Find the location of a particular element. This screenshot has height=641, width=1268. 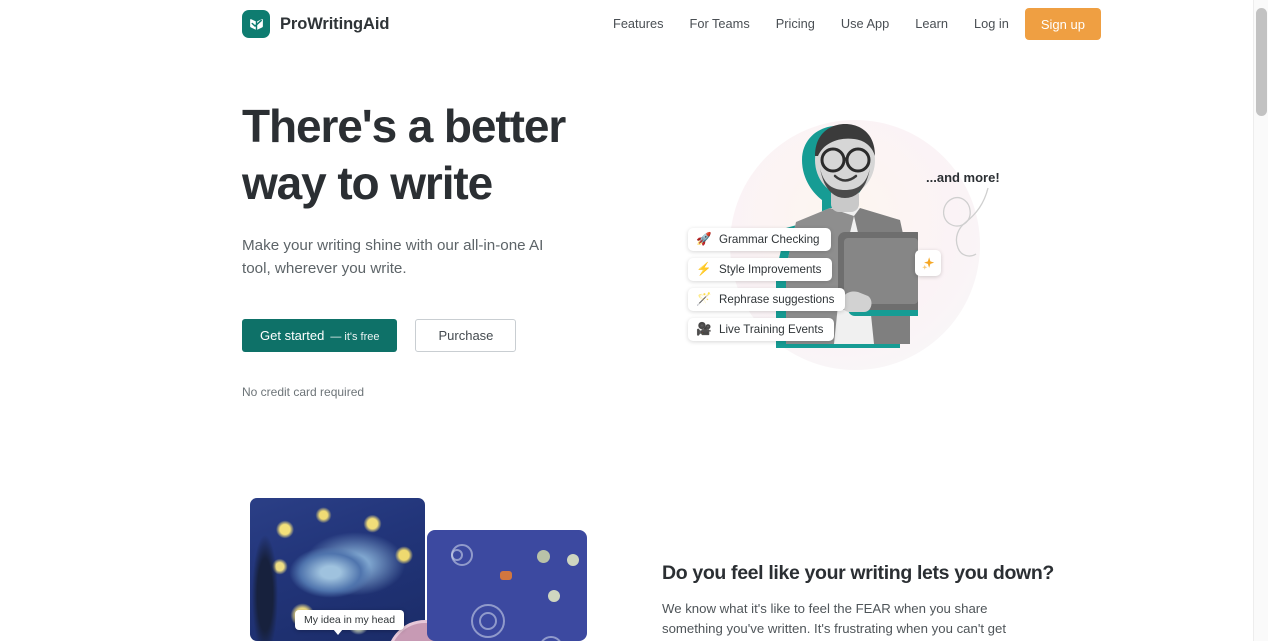

page-scrollbar is located at coordinates (1260, 320).